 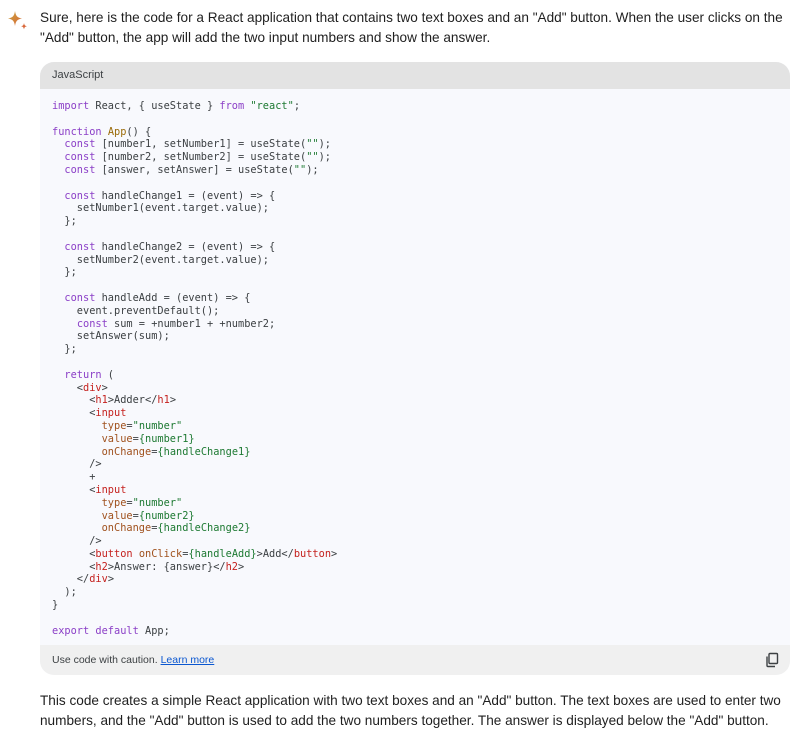 I want to click on code-line: setNumber1(event.target.value);, so click(x=415, y=208).